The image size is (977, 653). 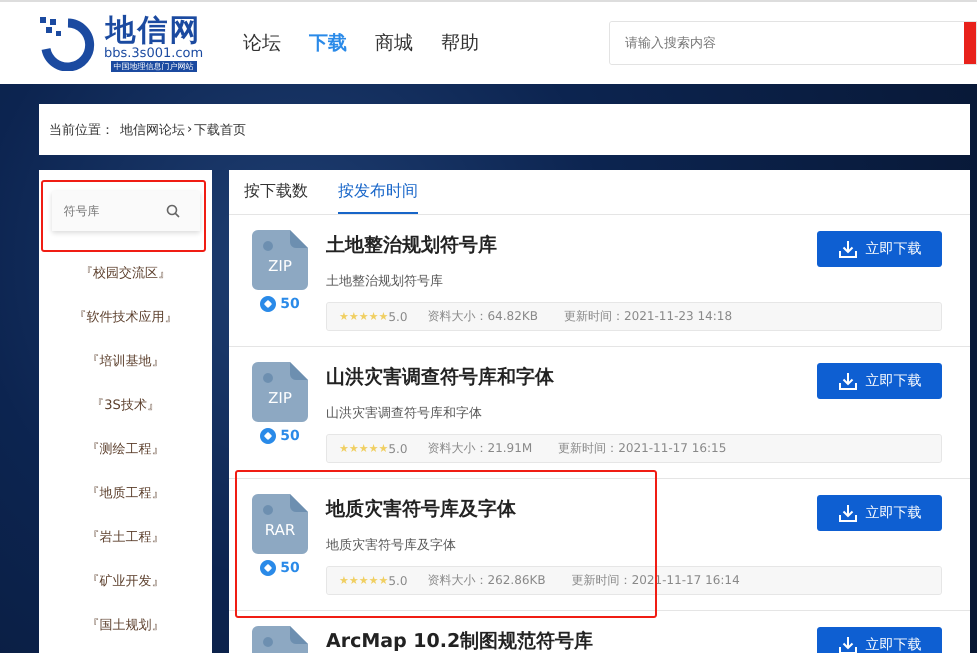 I want to click on resource-description: 山洪灾害调查符号库和字体, so click(x=404, y=413).